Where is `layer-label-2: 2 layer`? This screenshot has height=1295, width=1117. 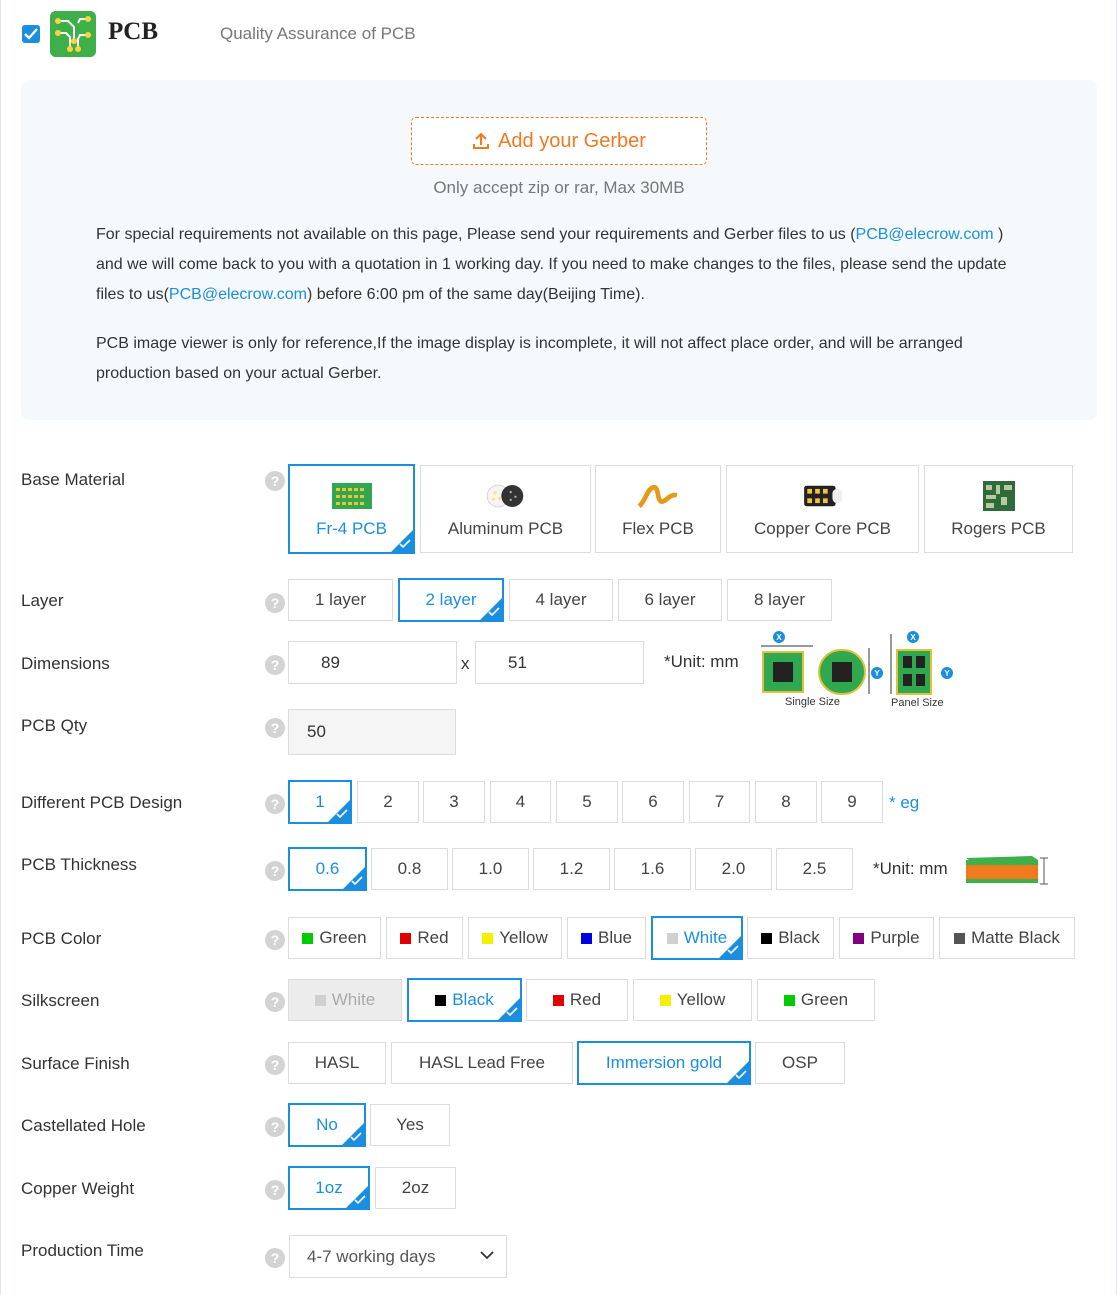
layer-label-2: 2 layer is located at coordinates (451, 599).